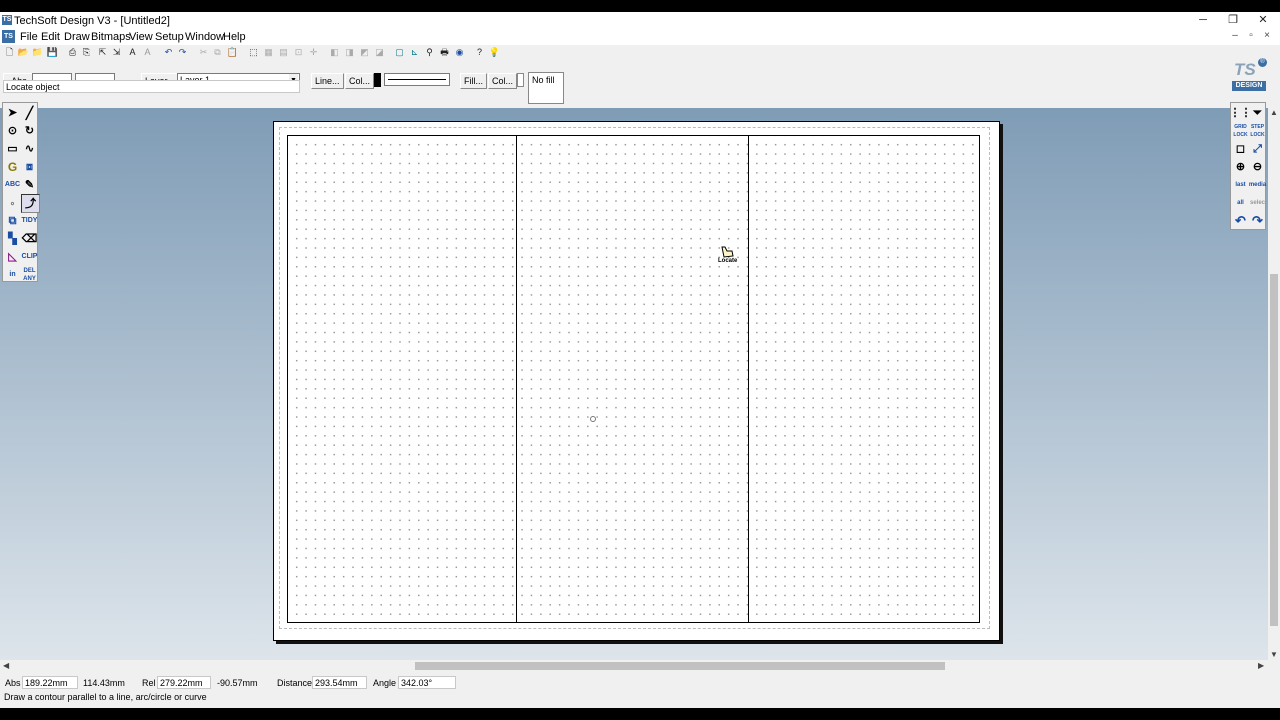 The width and height of the screenshot is (1280, 720). I want to click on undo-view-icon: ↶, so click(1240, 220).